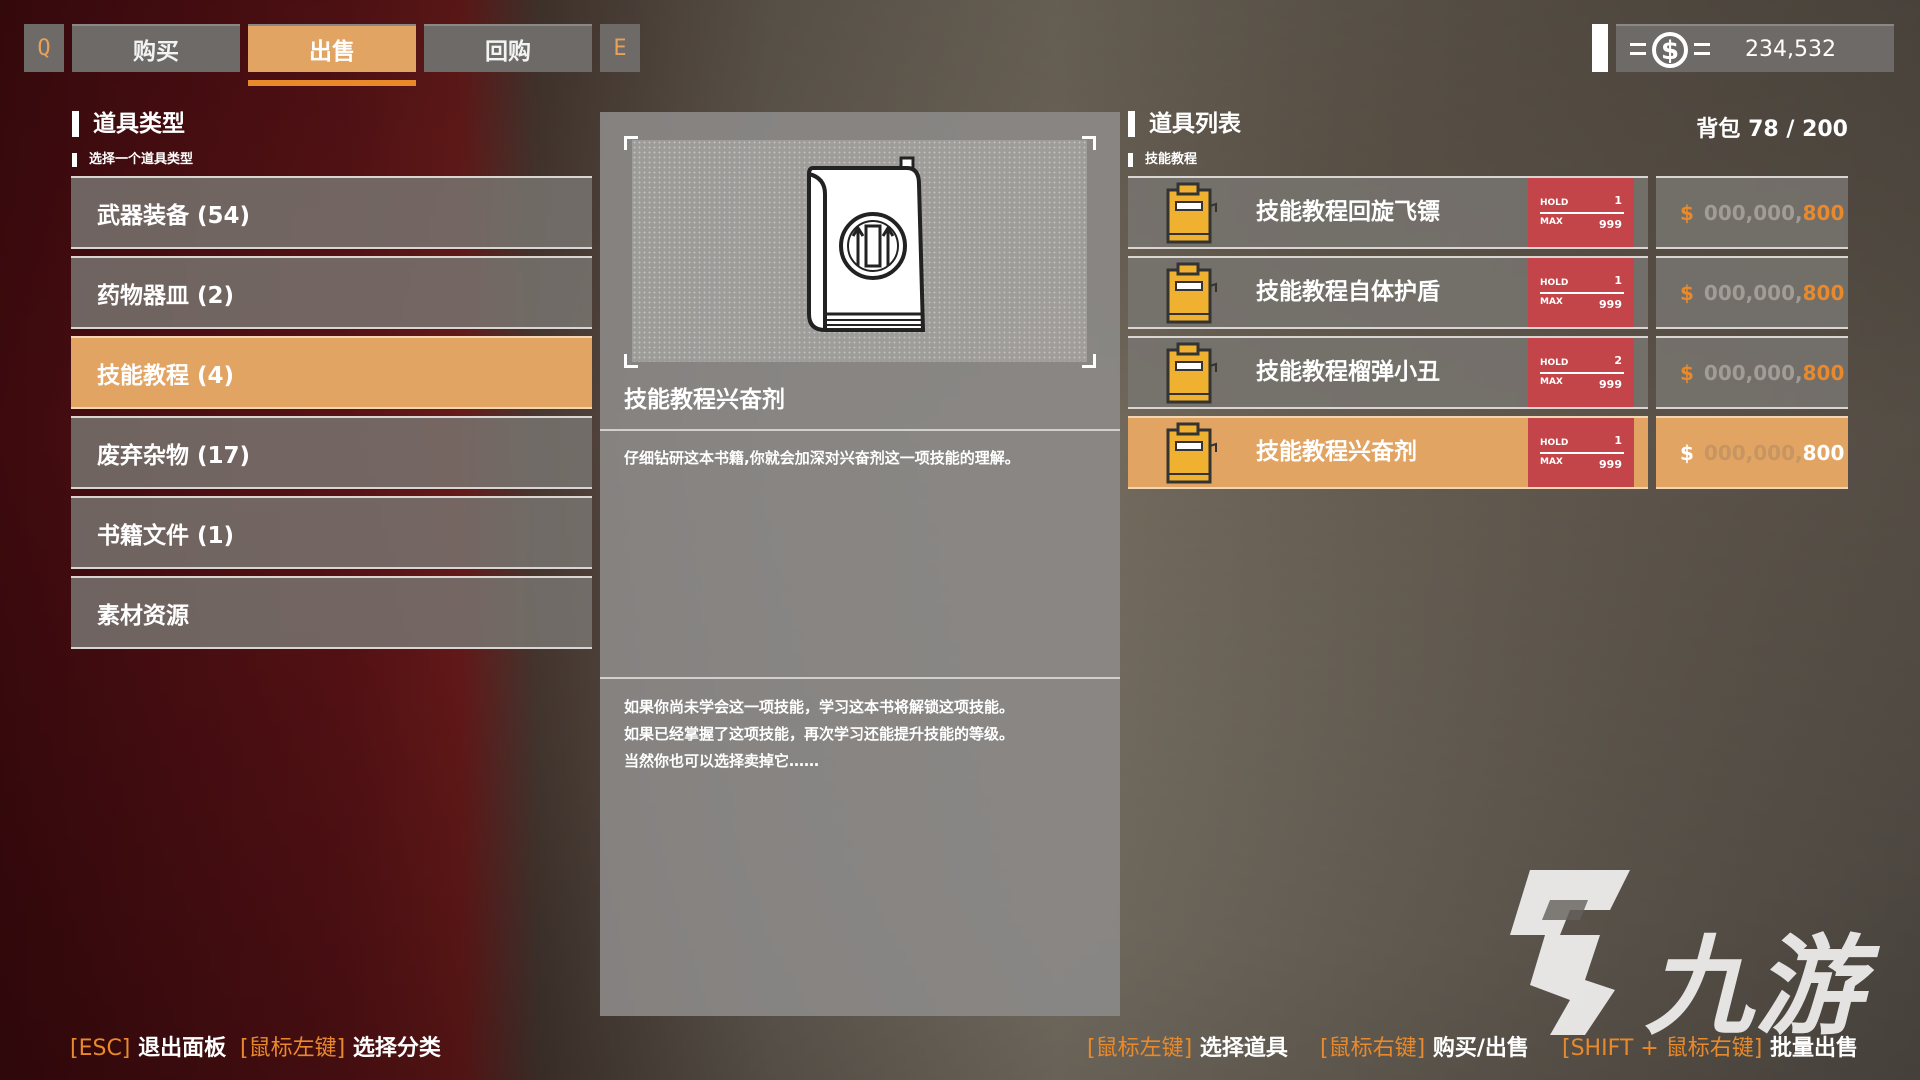 This screenshot has height=1080, width=1920. I want to click on category-section-subtitle: 选择一个道具类型, so click(132, 160).